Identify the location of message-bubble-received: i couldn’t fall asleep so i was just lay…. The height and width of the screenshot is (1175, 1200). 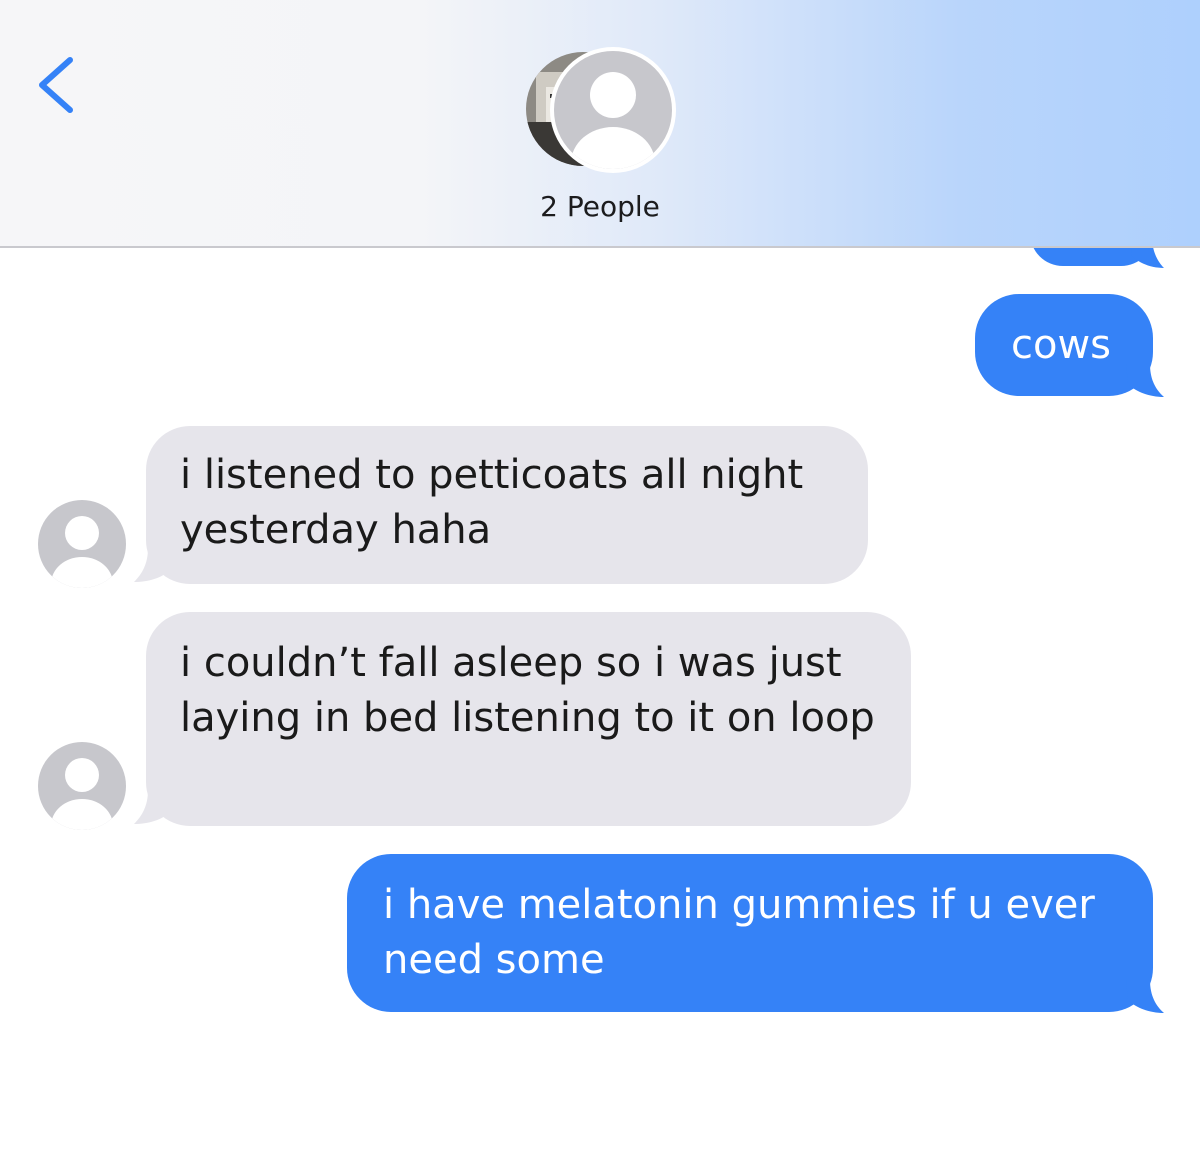
(528, 719).